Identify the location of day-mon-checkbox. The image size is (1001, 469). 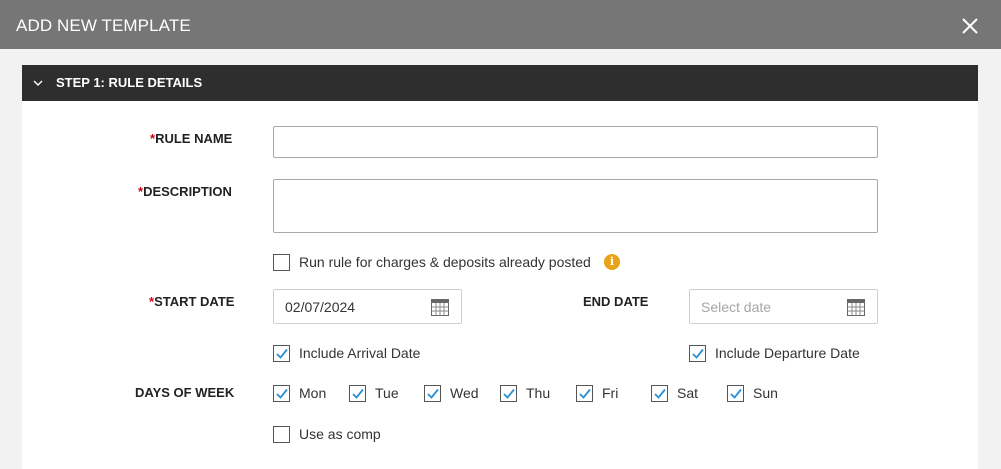
(281, 393).